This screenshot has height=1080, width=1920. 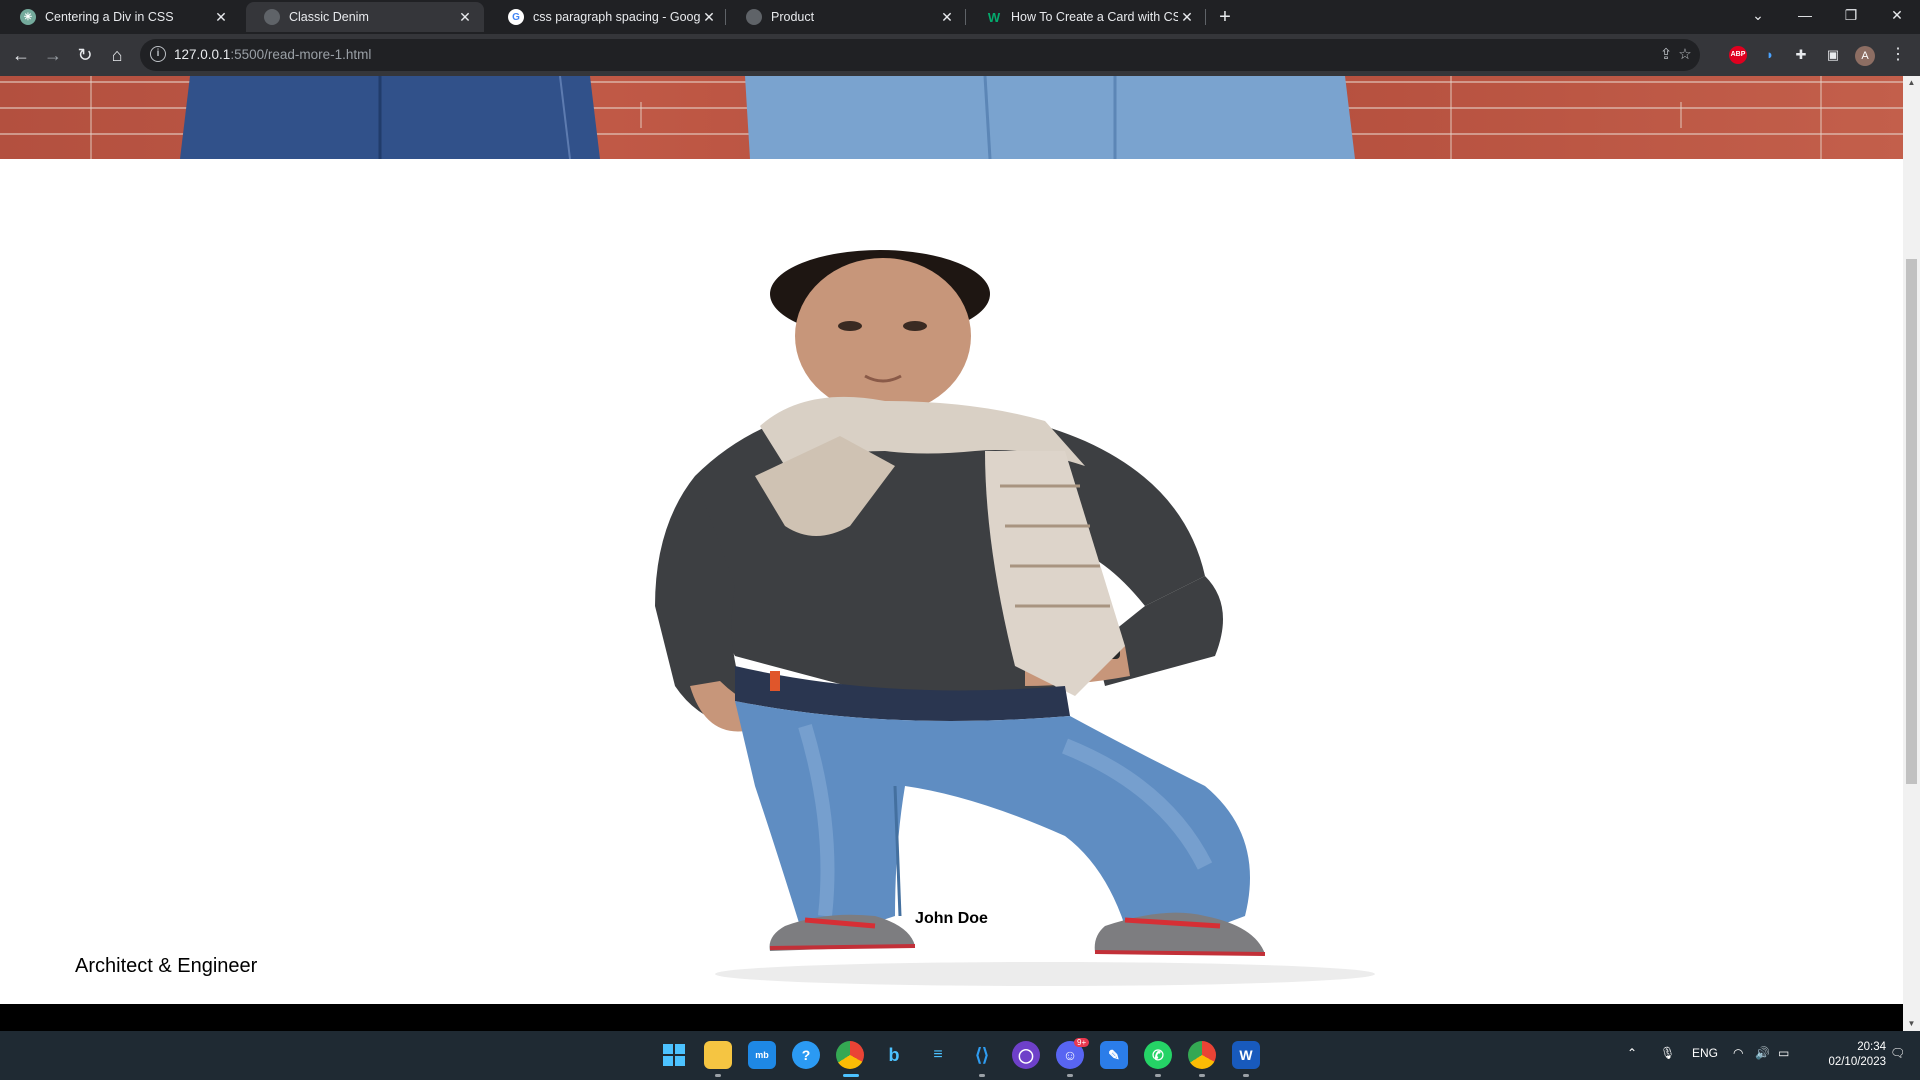 What do you see at coordinates (951, 1017) in the screenshot?
I see `footer-bar` at bounding box center [951, 1017].